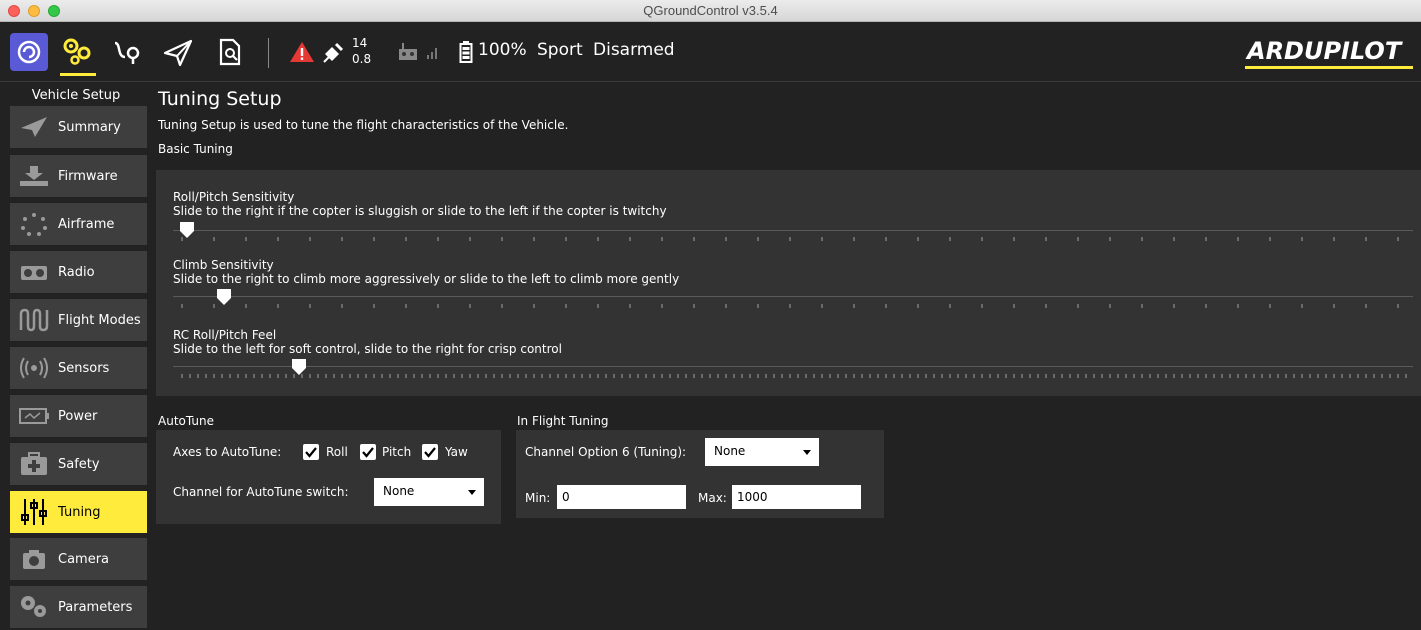 The image size is (1421, 630). What do you see at coordinates (86, 224) in the screenshot?
I see `sidebar-item-label: Airframe` at bounding box center [86, 224].